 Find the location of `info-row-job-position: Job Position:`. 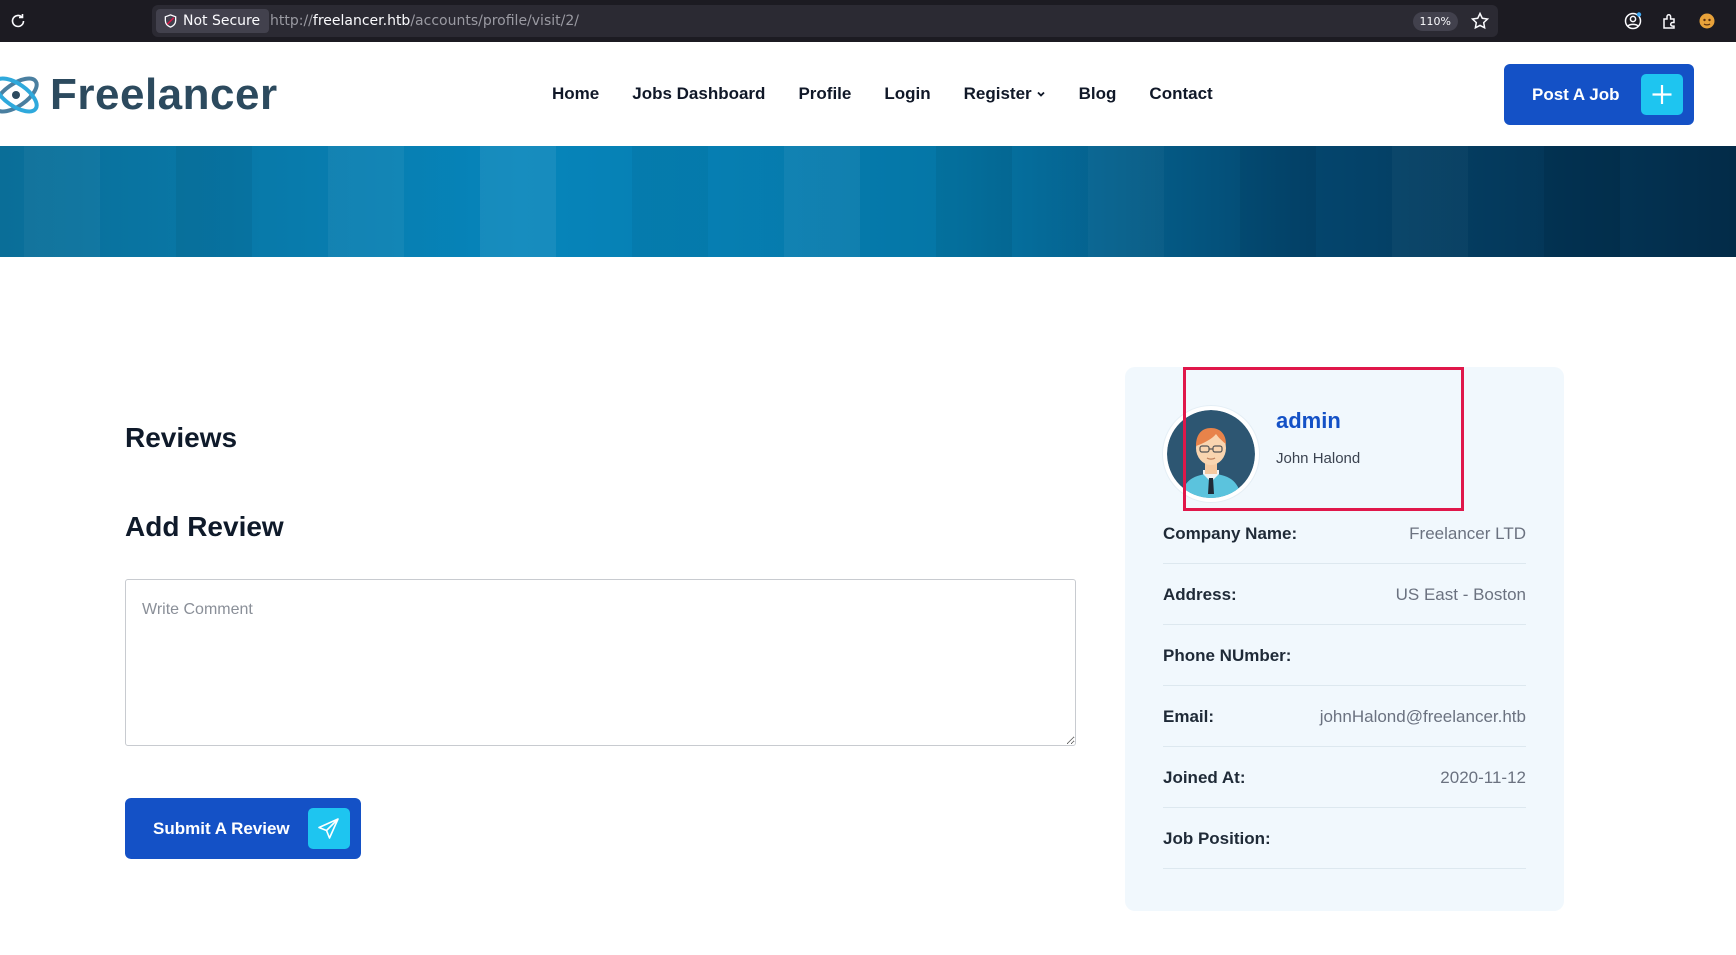

info-row-job-position: Job Position: is located at coordinates (1344, 838).